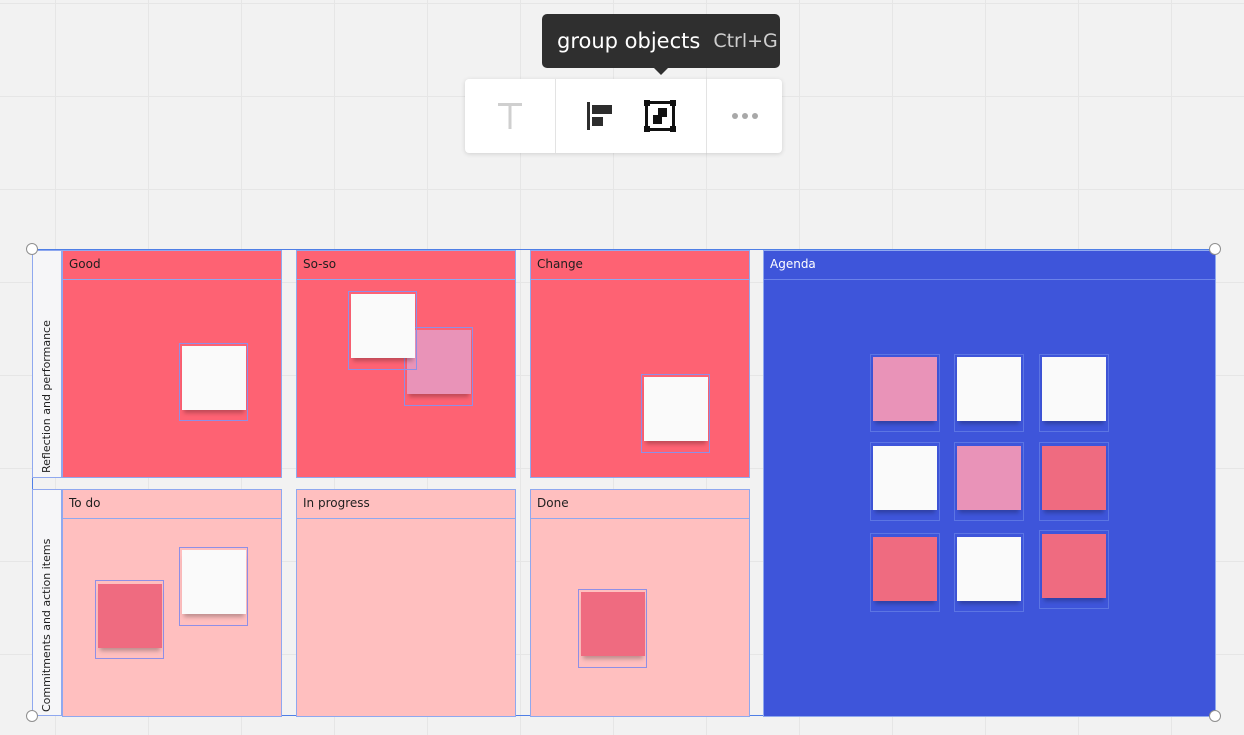  Describe the element at coordinates (640, 265) in the screenshot. I see `cell-header-change: Change` at that location.